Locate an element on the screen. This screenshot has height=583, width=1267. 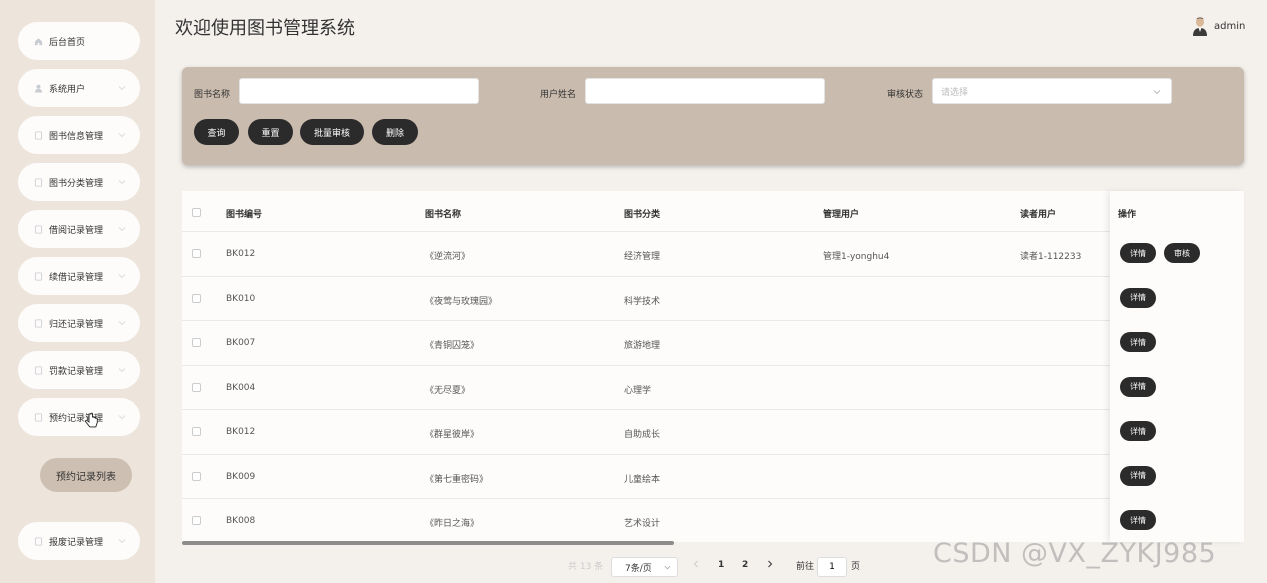
cell-category: 经济管理 is located at coordinates (642, 257).